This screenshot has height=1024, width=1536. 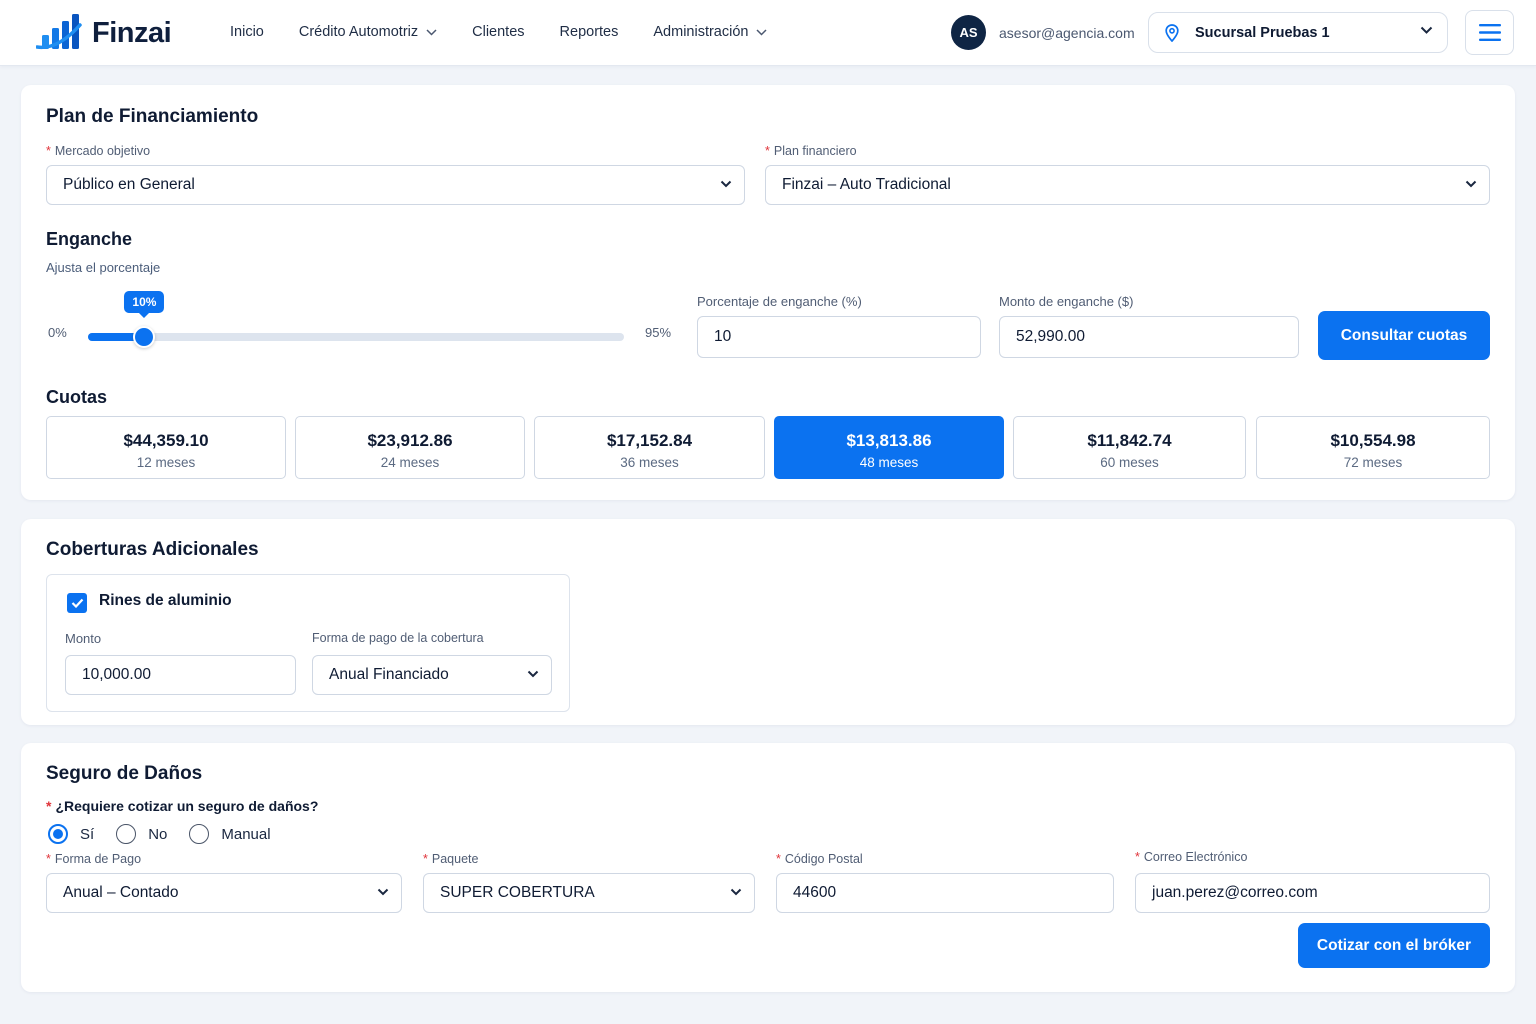 I want to click on radio-si, so click(x=58, y=834).